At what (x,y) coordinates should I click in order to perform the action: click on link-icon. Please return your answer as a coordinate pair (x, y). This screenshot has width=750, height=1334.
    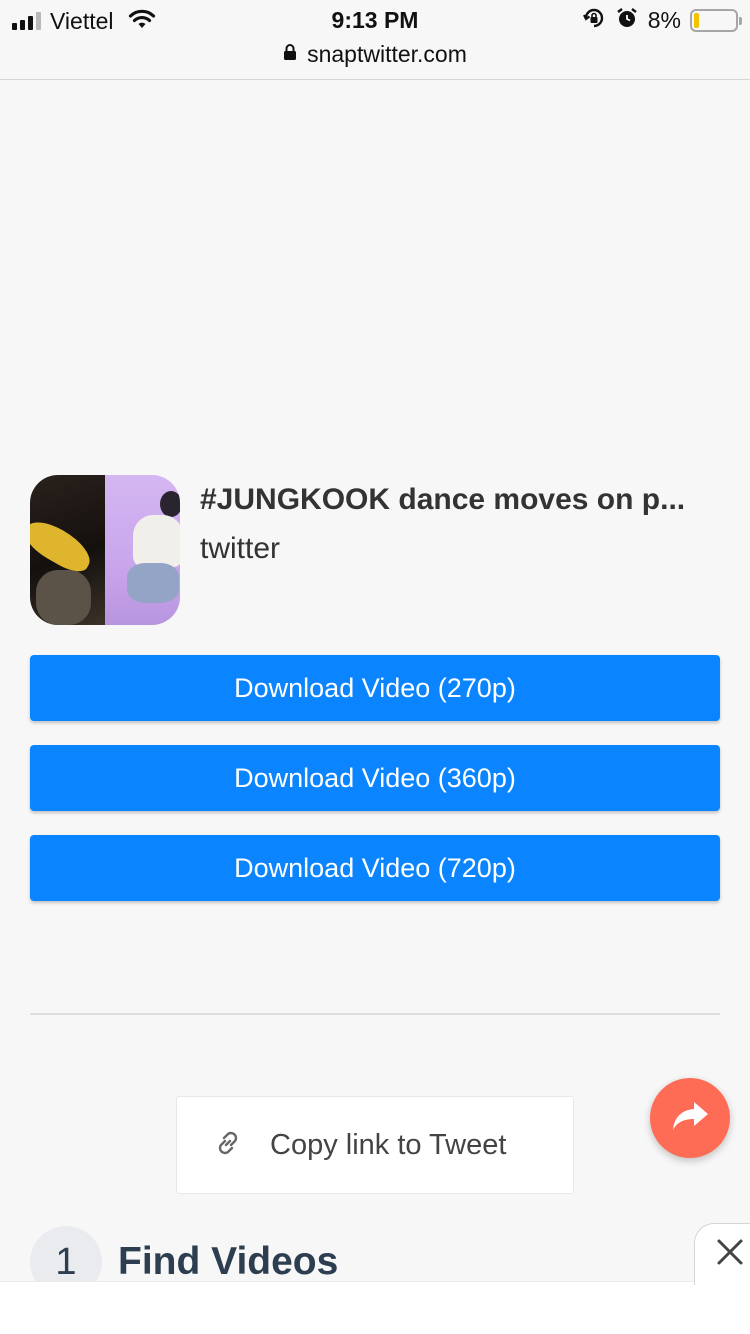
    Looking at the image, I should click on (228, 1145).